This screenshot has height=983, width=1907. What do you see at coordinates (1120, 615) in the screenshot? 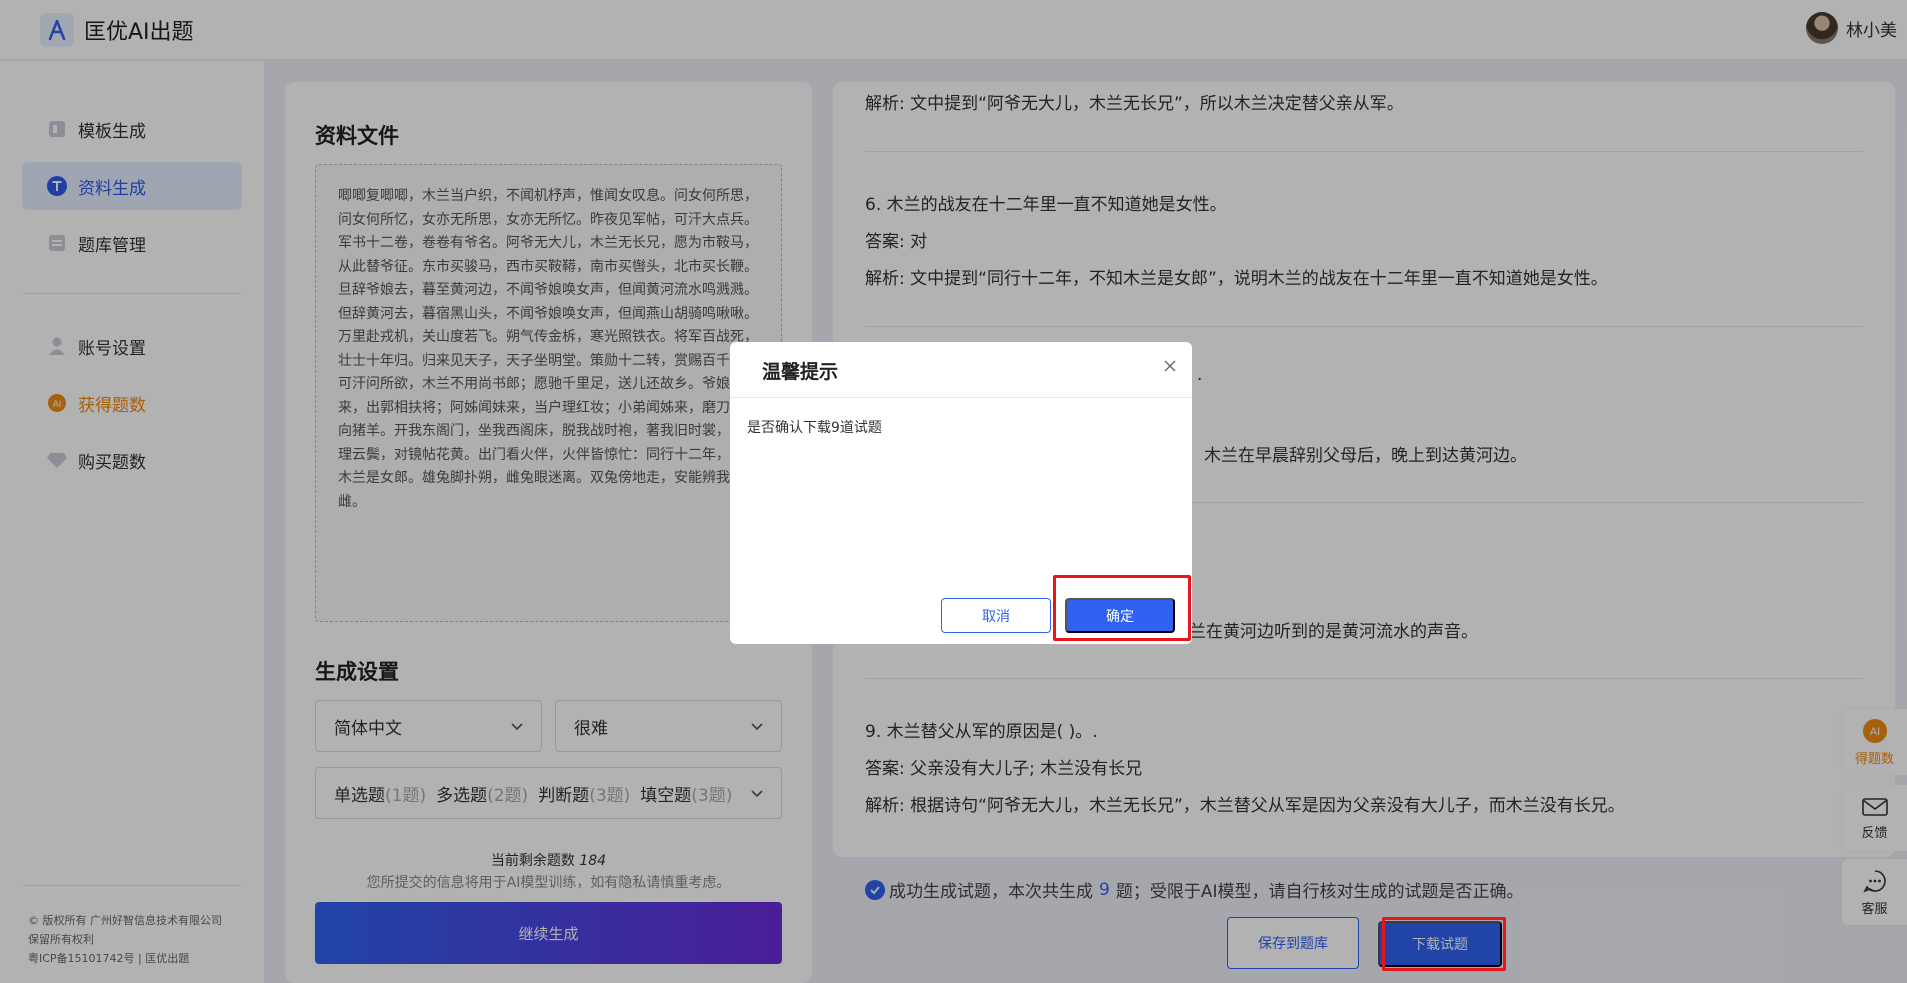
I see `confirm-button: 确定` at bounding box center [1120, 615].